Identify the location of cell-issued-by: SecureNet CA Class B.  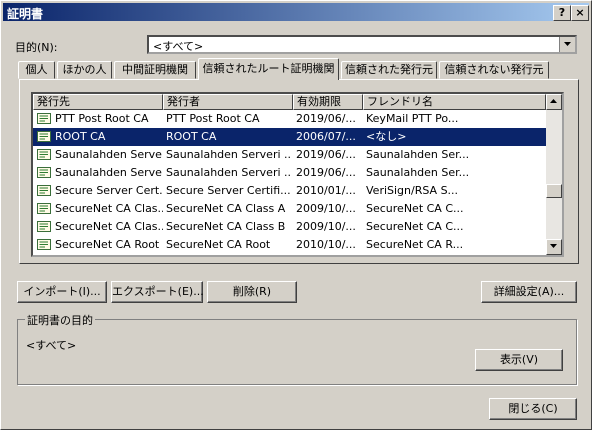
(226, 226).